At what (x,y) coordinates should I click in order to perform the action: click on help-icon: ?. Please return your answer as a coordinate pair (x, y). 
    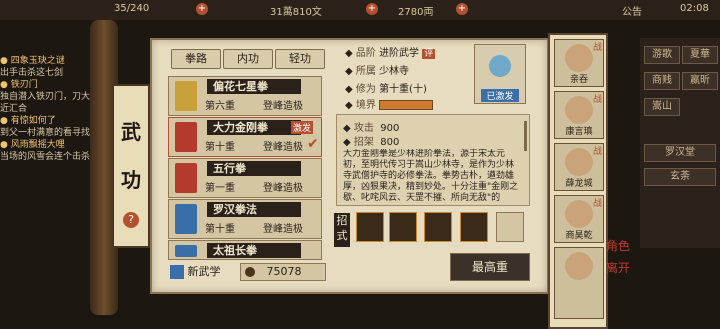
    Looking at the image, I should click on (131, 220).